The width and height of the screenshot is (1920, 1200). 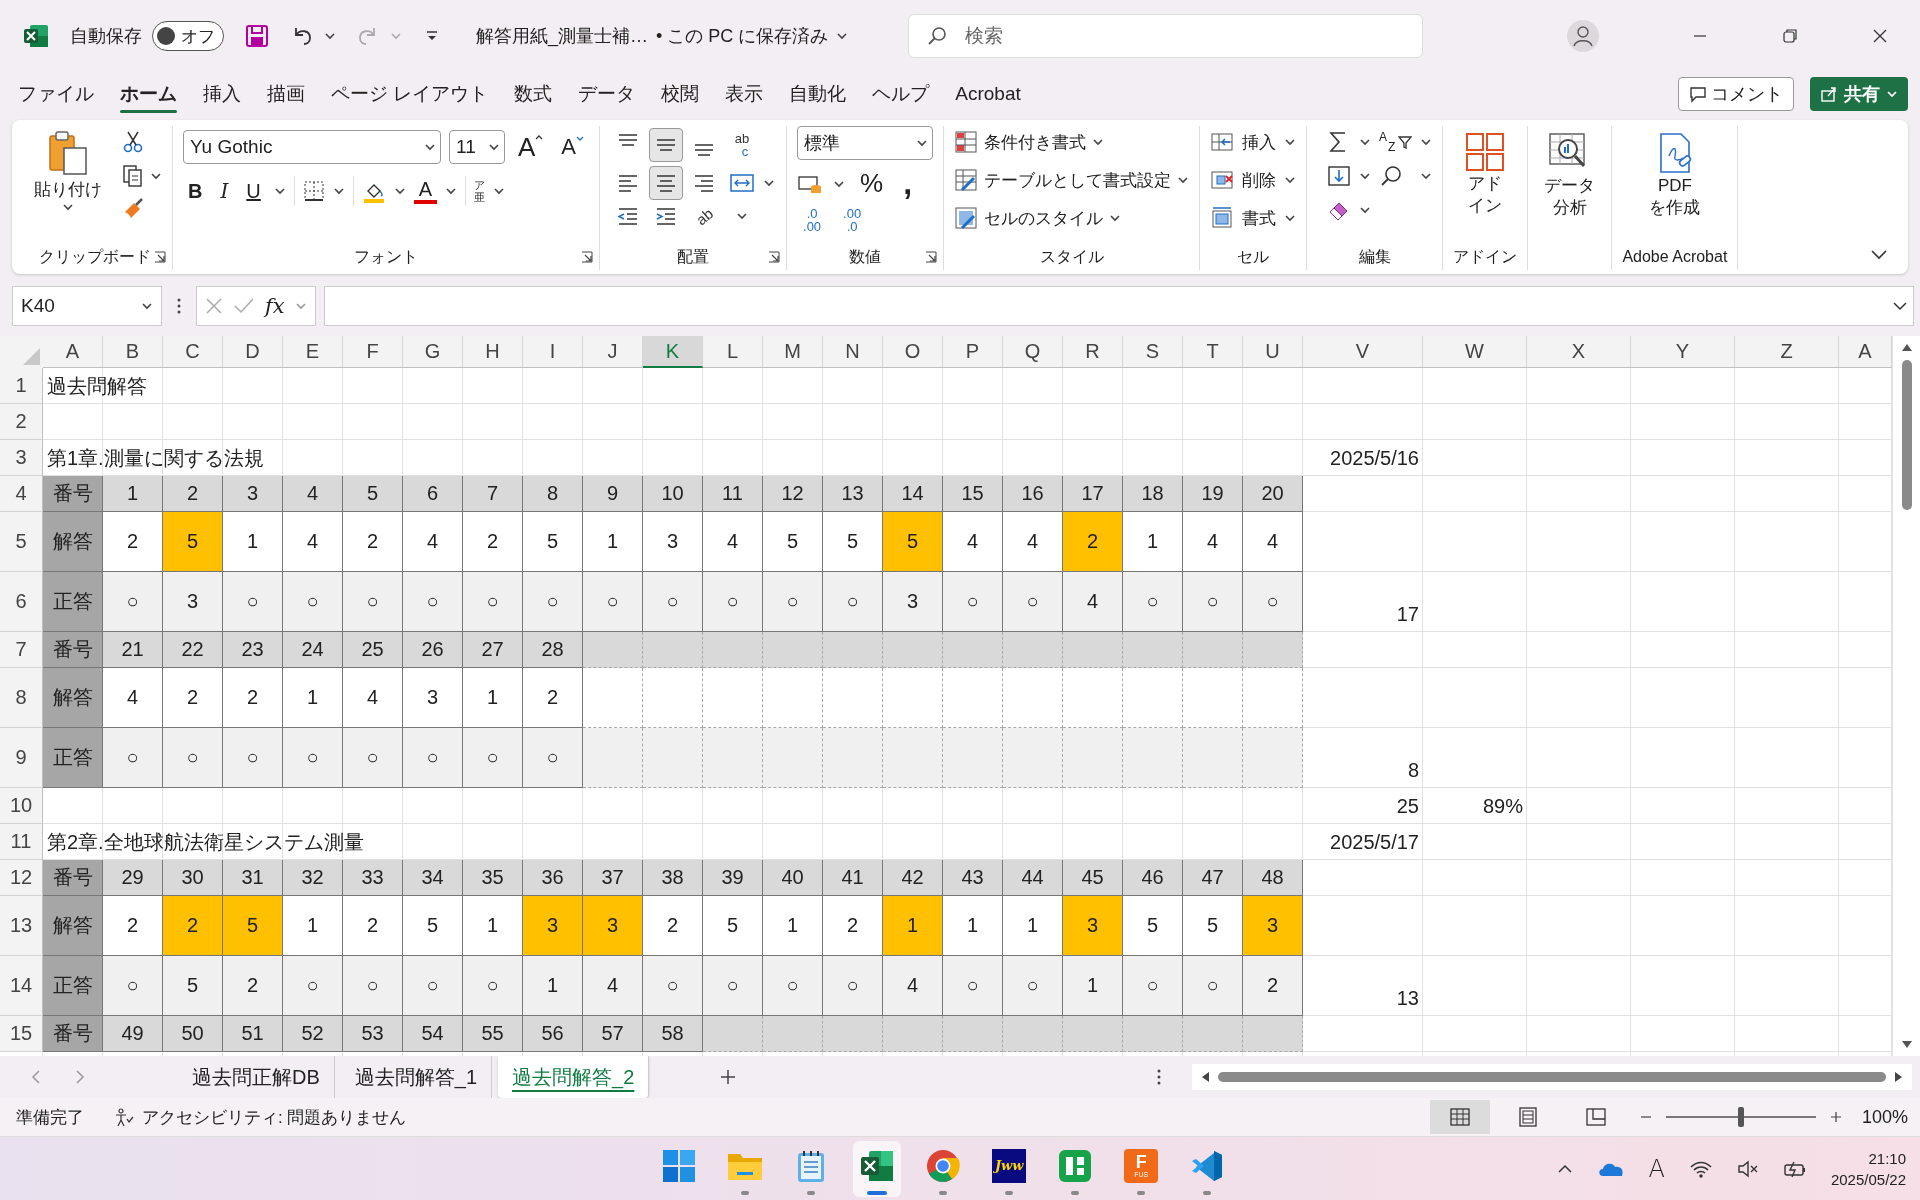 I want to click on column-header: P, so click(x=973, y=352).